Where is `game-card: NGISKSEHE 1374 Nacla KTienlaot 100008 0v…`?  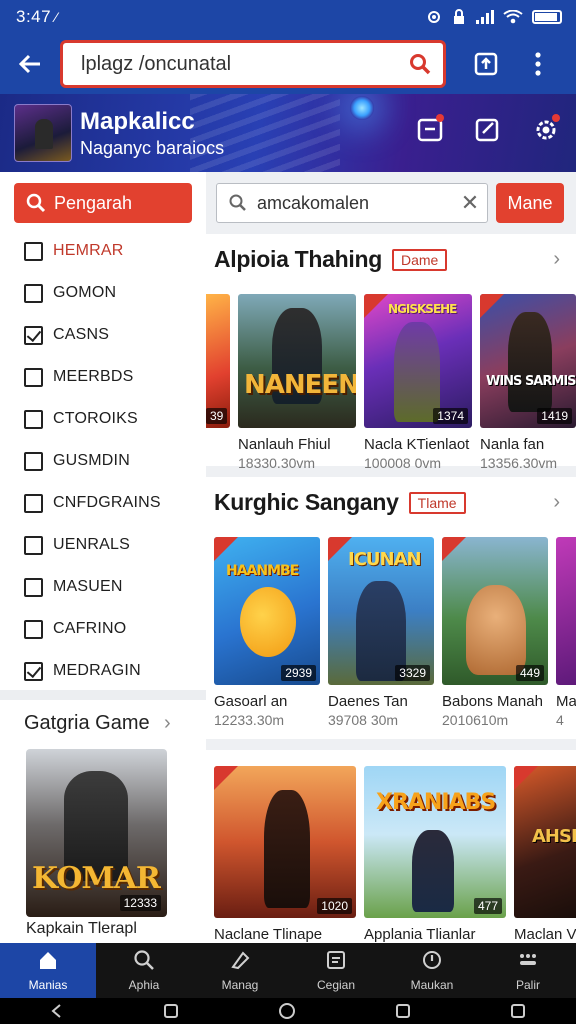 game-card: NGISKSEHE 1374 Nacla KTienlaot 100008 0v… is located at coordinates (418, 382).